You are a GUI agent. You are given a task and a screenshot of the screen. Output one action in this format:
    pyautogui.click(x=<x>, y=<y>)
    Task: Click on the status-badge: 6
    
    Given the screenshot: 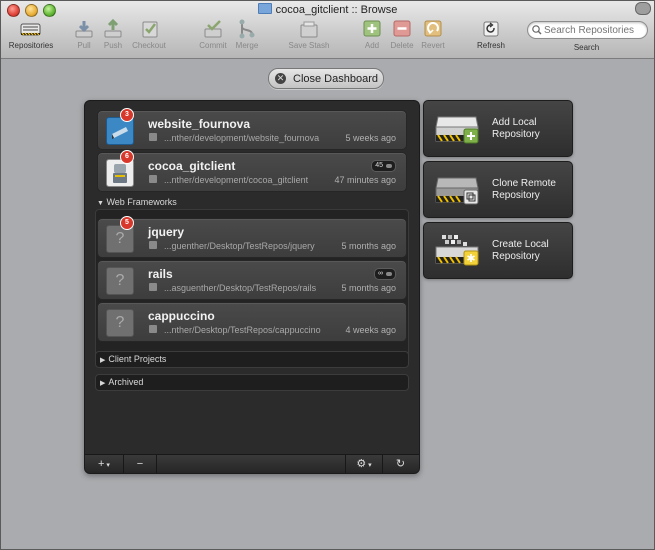 What is the action you would take?
    pyautogui.click(x=127, y=157)
    